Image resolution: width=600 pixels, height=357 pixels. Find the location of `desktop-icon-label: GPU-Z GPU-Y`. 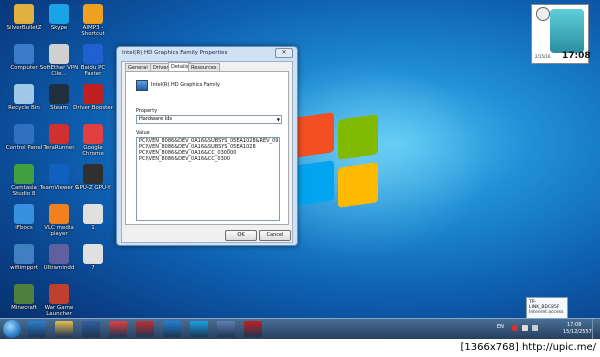

desktop-icon-label: GPU-Z GPU-Y is located at coordinates (93, 188).